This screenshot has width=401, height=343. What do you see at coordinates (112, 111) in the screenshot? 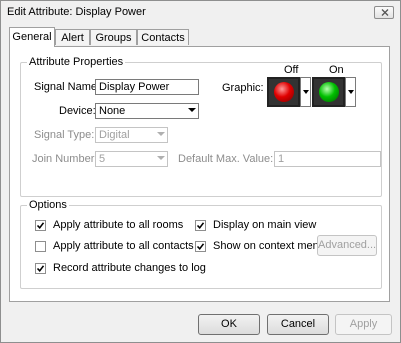
I see `device-select-value: None` at bounding box center [112, 111].